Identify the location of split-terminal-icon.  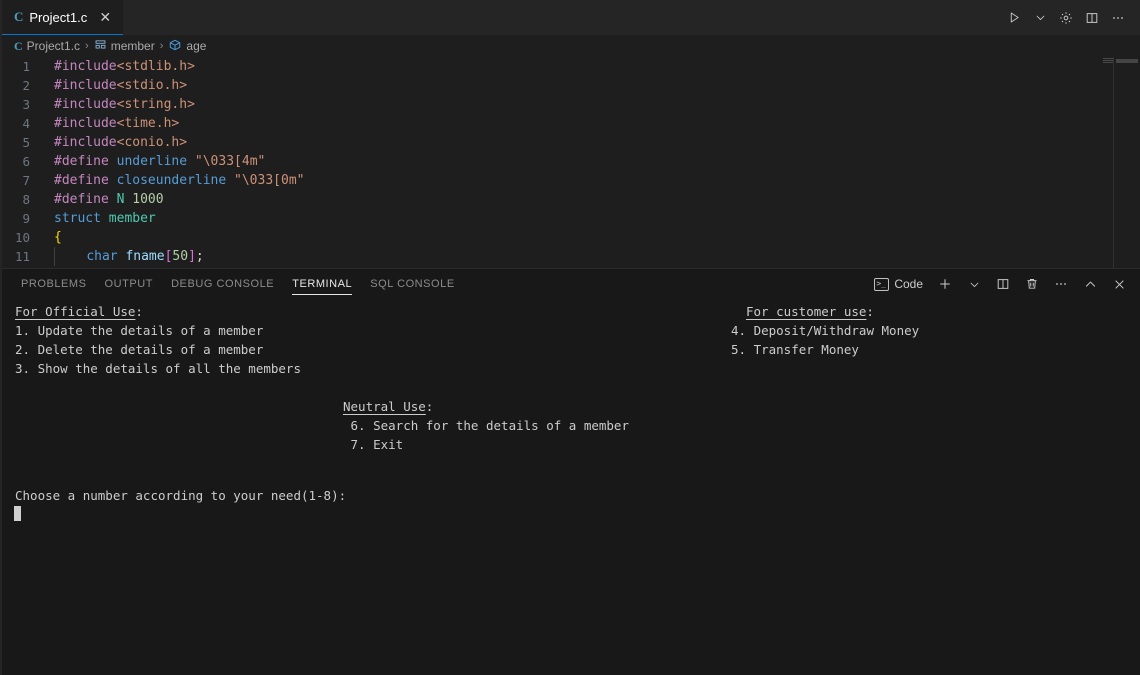
(1003, 284).